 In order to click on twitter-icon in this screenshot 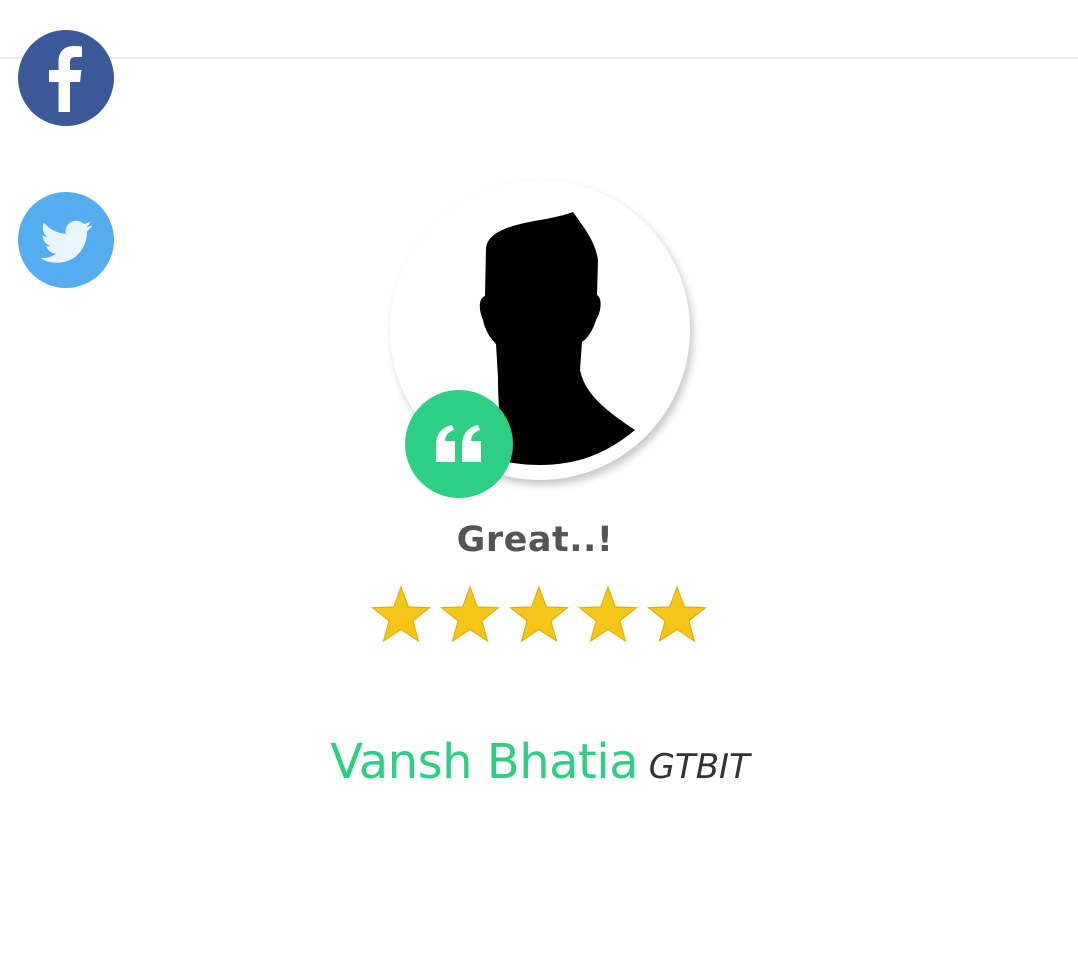, I will do `click(66, 241)`.